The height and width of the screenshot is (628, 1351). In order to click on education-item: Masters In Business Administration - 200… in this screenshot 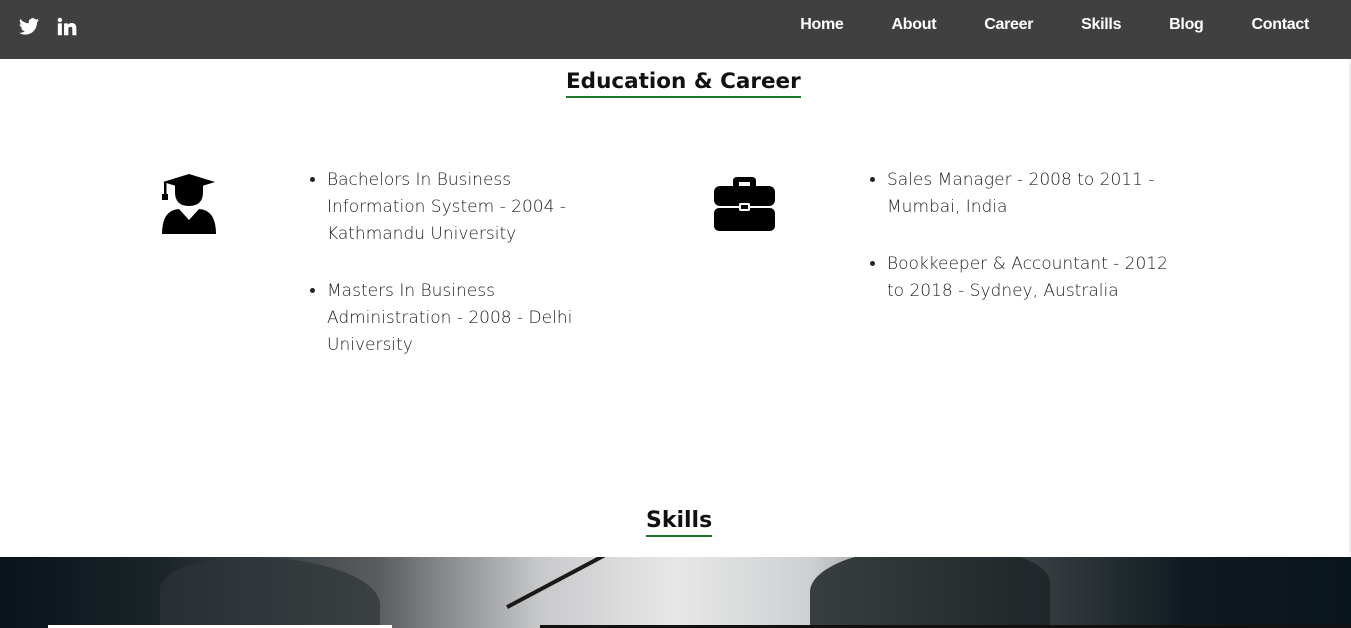, I will do `click(468, 318)`.